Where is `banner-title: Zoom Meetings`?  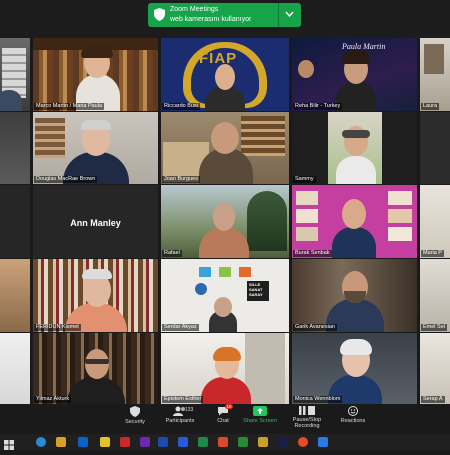 banner-title: Zoom Meetings is located at coordinates (194, 9).